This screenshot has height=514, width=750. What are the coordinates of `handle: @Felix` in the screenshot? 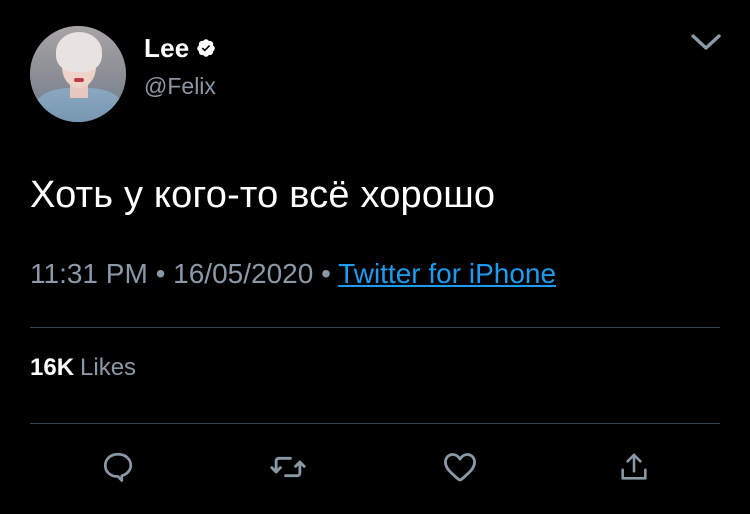 It's located at (180, 86).